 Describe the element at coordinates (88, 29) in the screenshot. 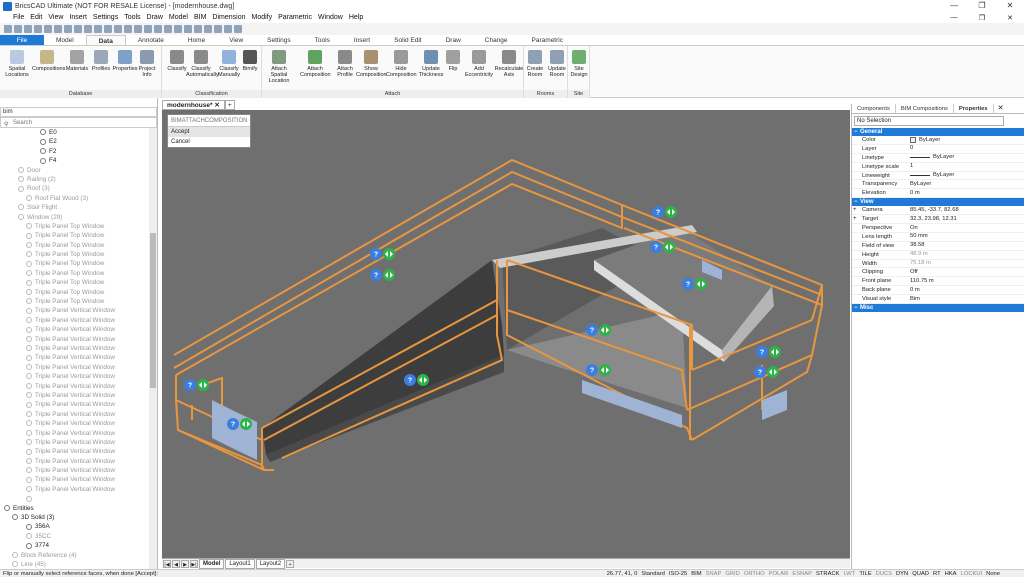

I see `copy-icon` at that location.